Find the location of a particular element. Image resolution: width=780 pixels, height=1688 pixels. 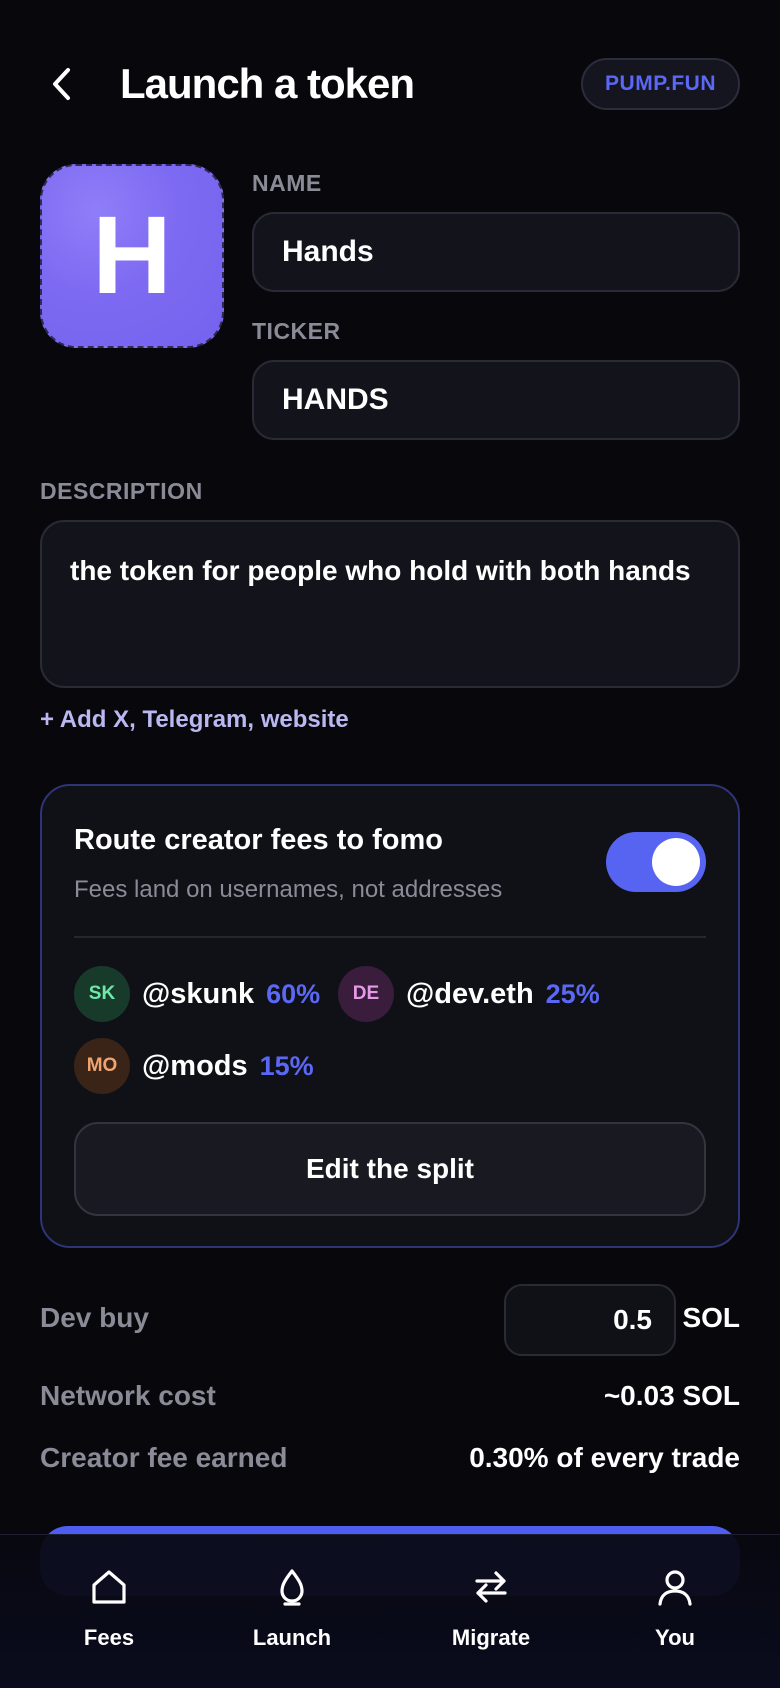

fee-recipient: SK @skunk 60% is located at coordinates (197, 994).